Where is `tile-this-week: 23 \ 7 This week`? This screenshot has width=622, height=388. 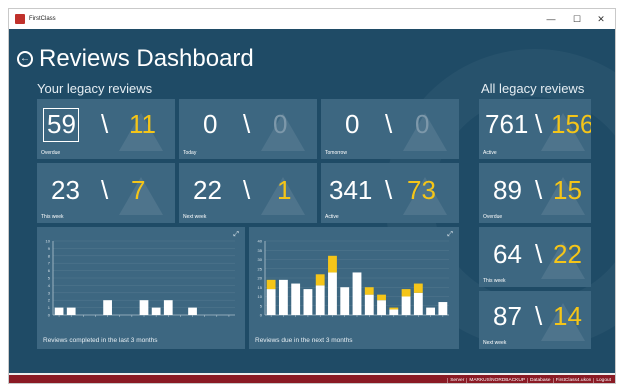 tile-this-week: 23 \ 7 This week is located at coordinates (106, 193).